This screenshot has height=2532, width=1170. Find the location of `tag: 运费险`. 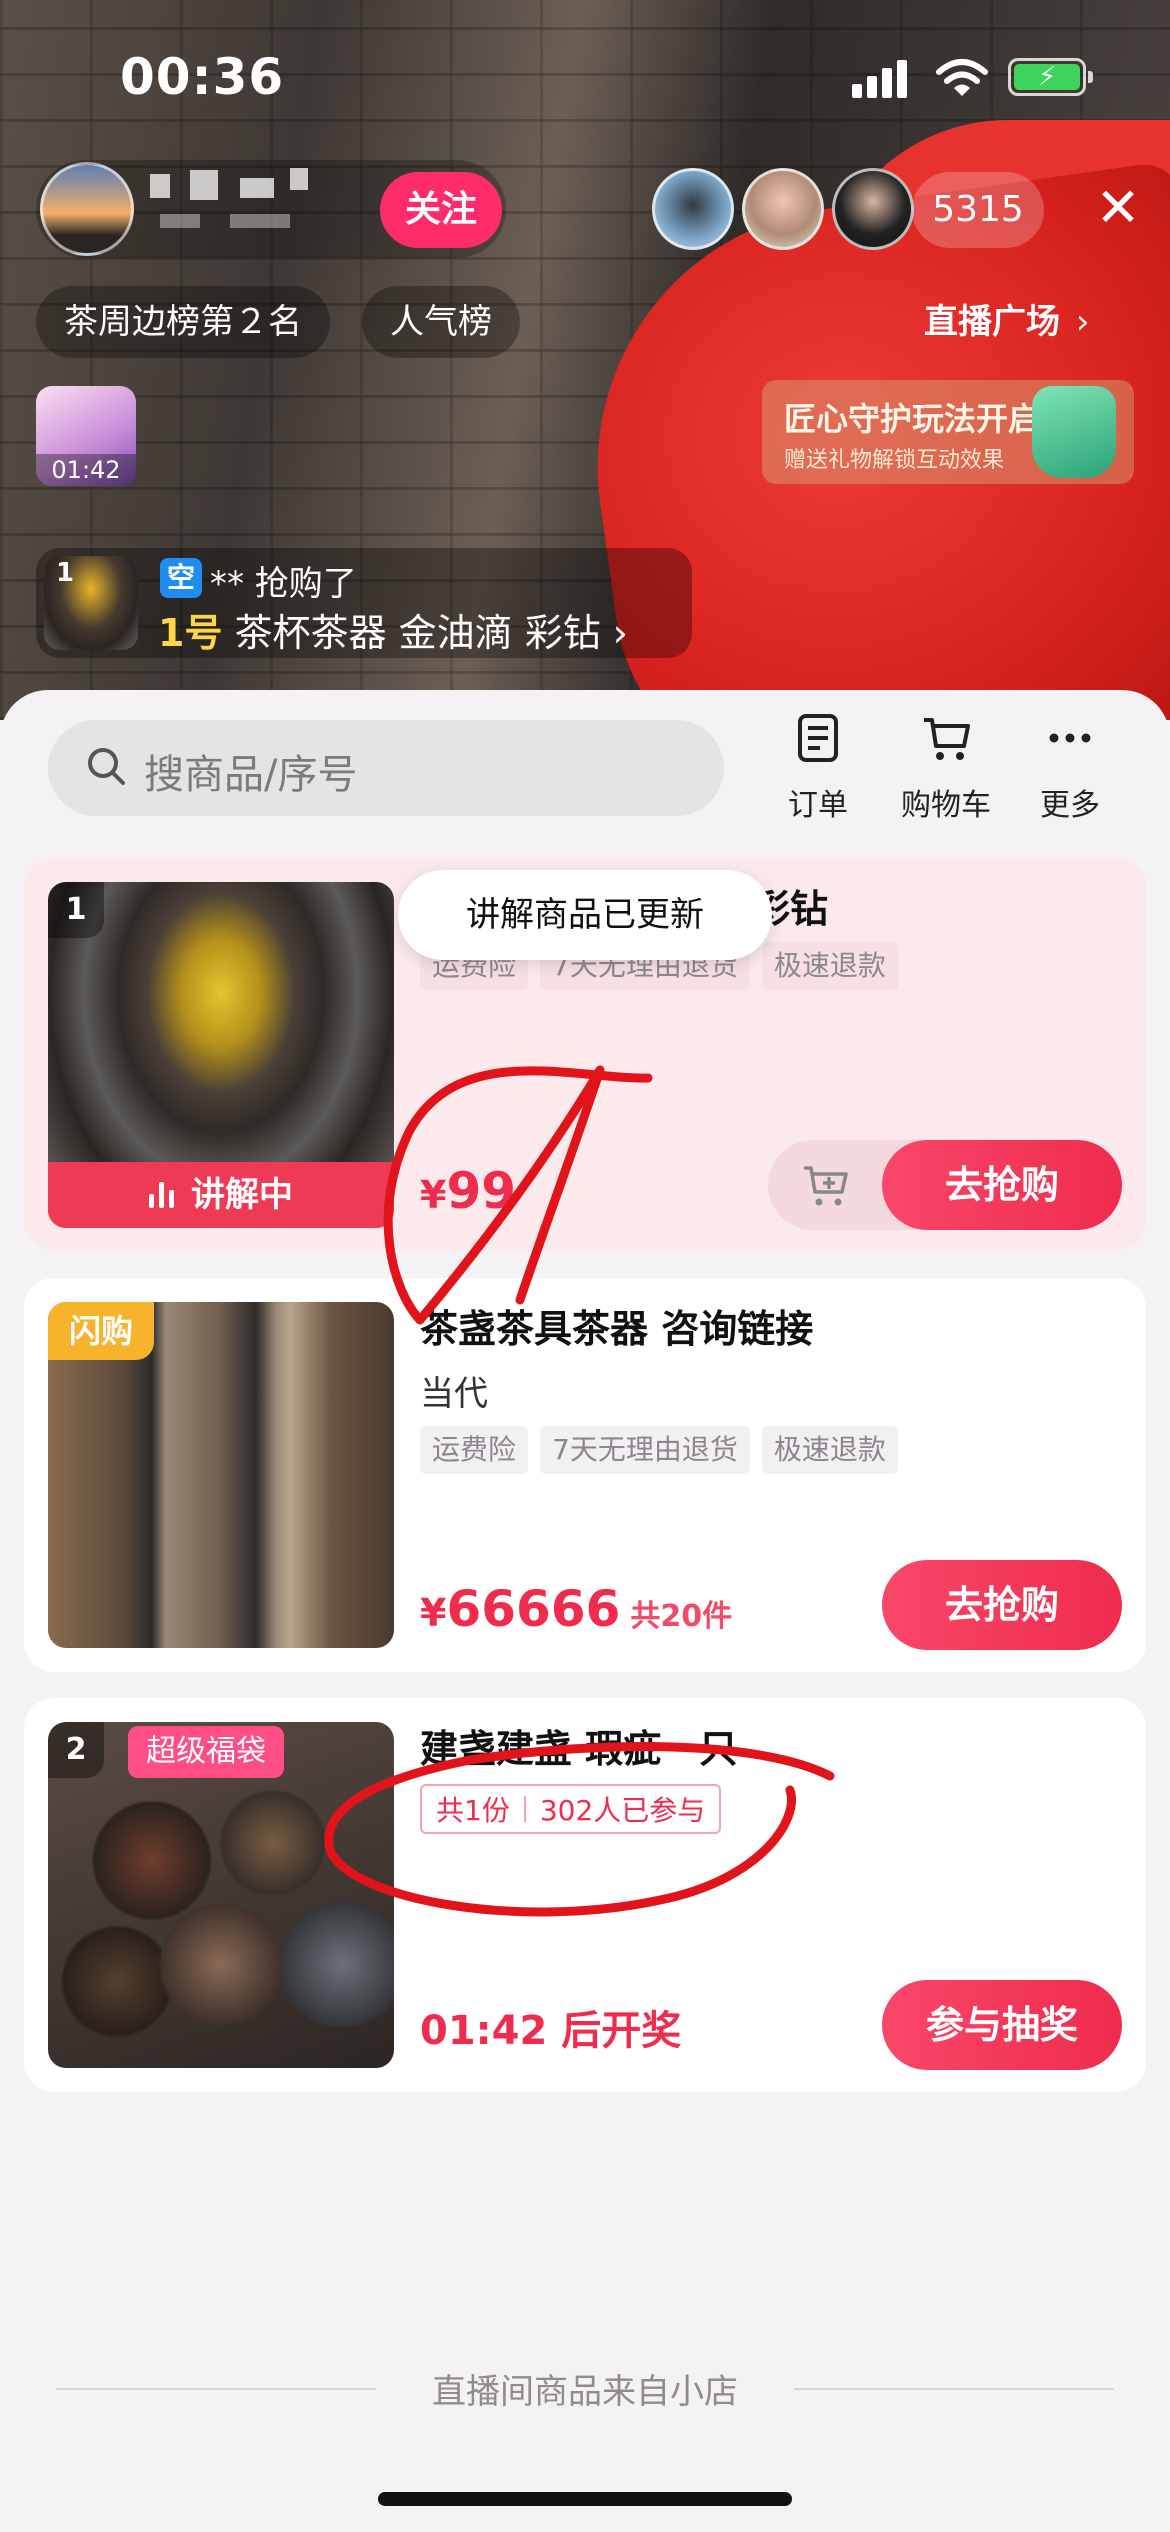

tag: 运费险 is located at coordinates (474, 1450).